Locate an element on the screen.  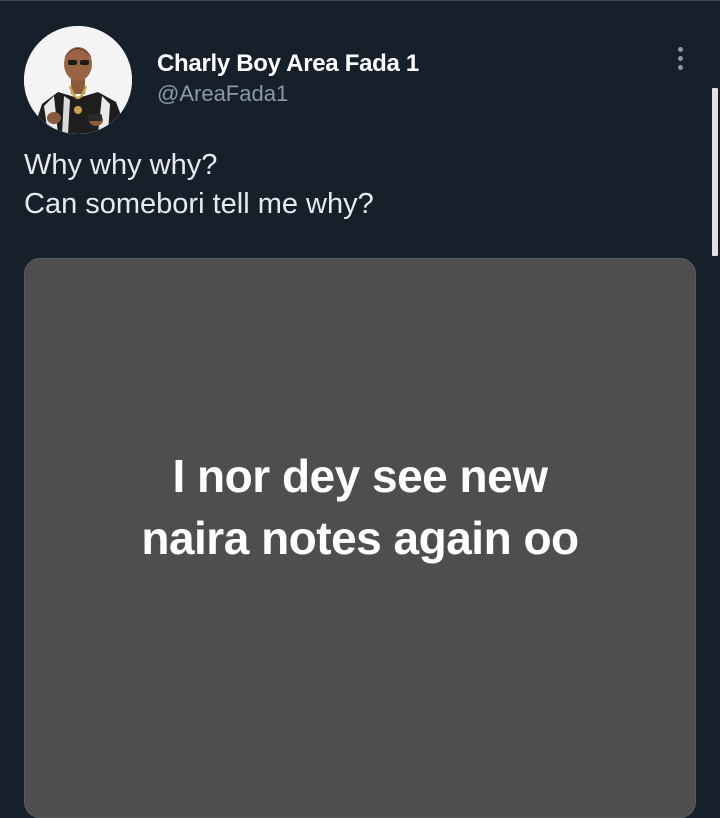
tweet-text-line: Can somebori tell me why? is located at coordinates (199, 204).